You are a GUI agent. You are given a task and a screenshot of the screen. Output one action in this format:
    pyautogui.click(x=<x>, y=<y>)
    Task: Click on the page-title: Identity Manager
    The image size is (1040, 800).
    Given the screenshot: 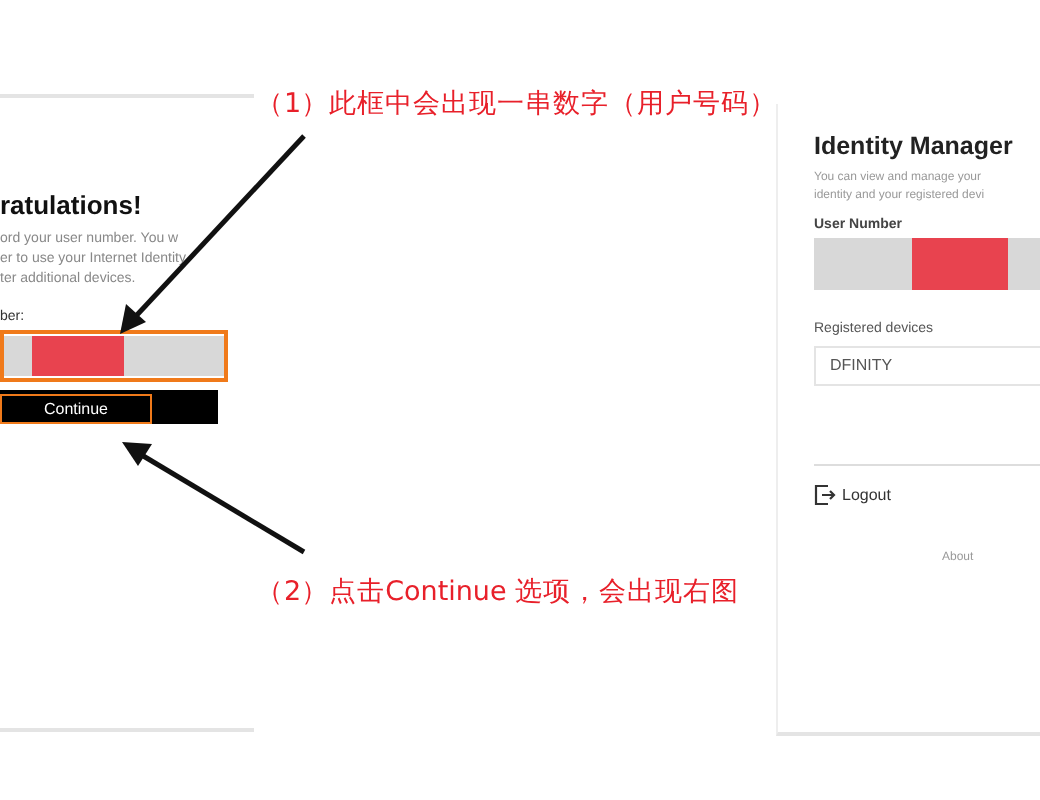 What is the action you would take?
    pyautogui.click(x=914, y=146)
    